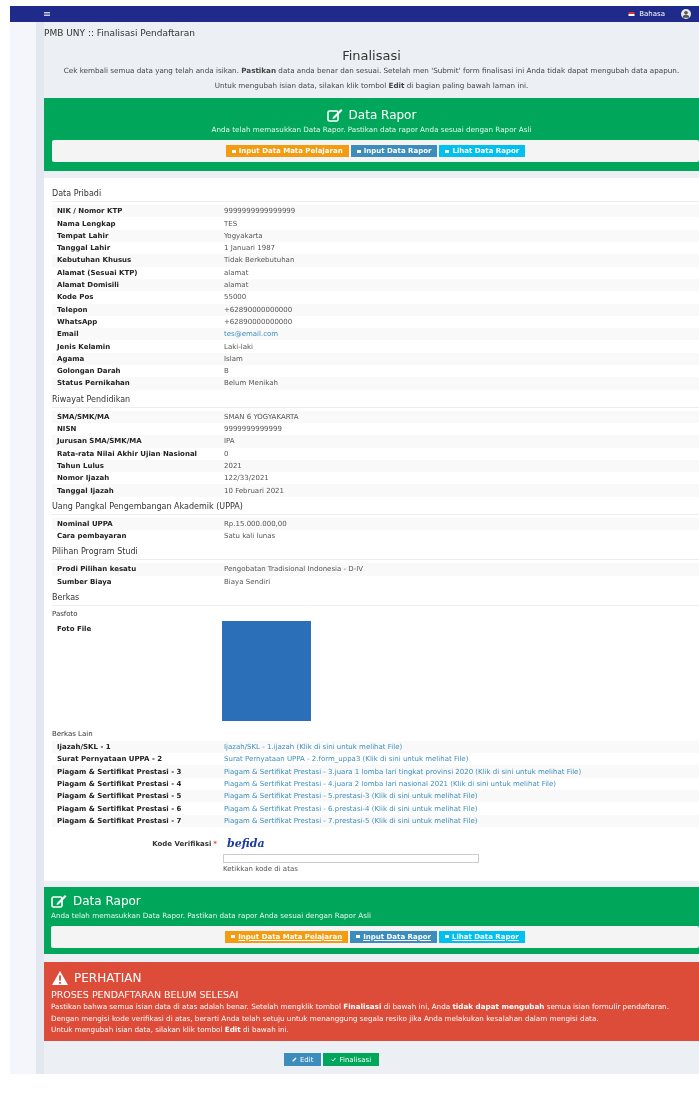 This screenshot has height=1101, width=699. I want to click on page-title: PMB UNY :: Finalisasi Pendaftaran, so click(120, 33).